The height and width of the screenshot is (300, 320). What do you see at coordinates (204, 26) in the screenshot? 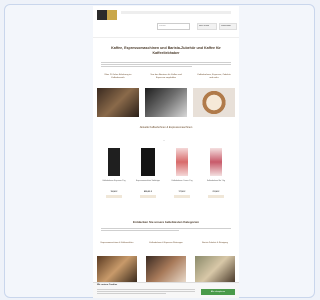
I see `account-label: Mein Konto` at bounding box center [204, 26].